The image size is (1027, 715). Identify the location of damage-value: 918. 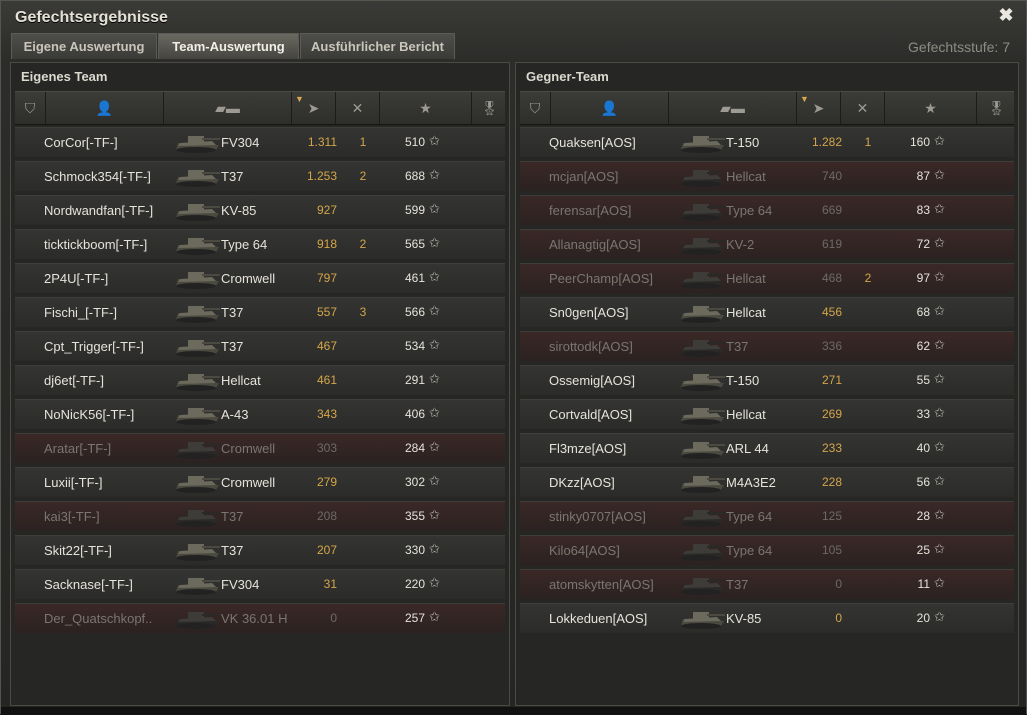
(326, 244).